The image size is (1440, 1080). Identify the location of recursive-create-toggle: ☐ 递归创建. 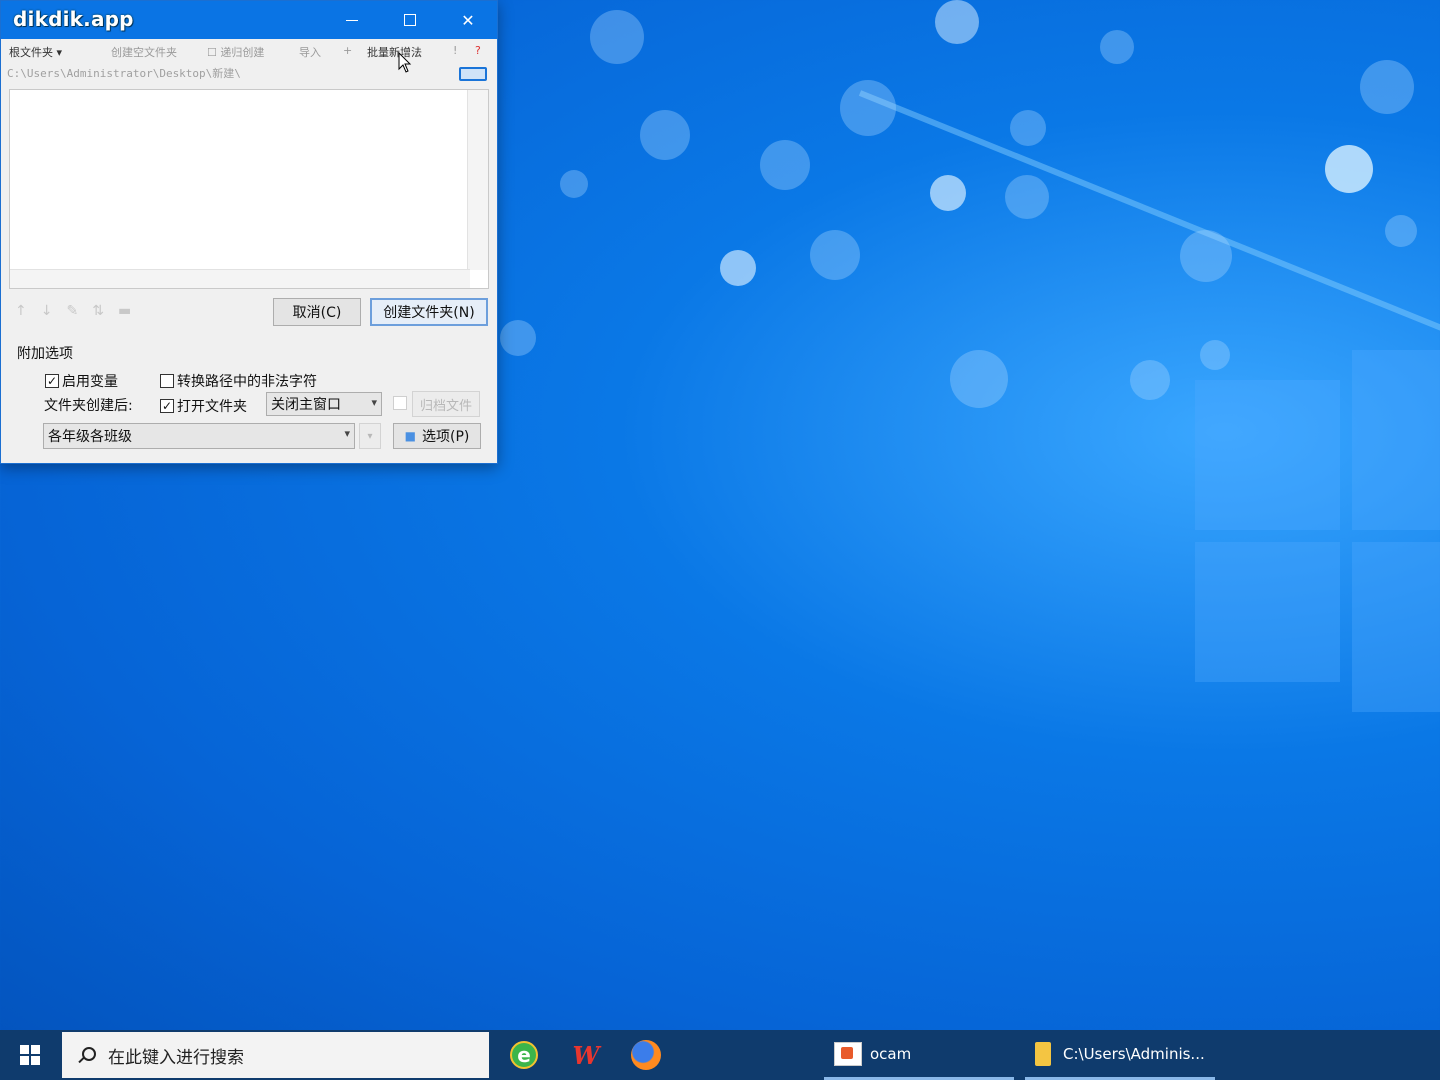
(235, 52).